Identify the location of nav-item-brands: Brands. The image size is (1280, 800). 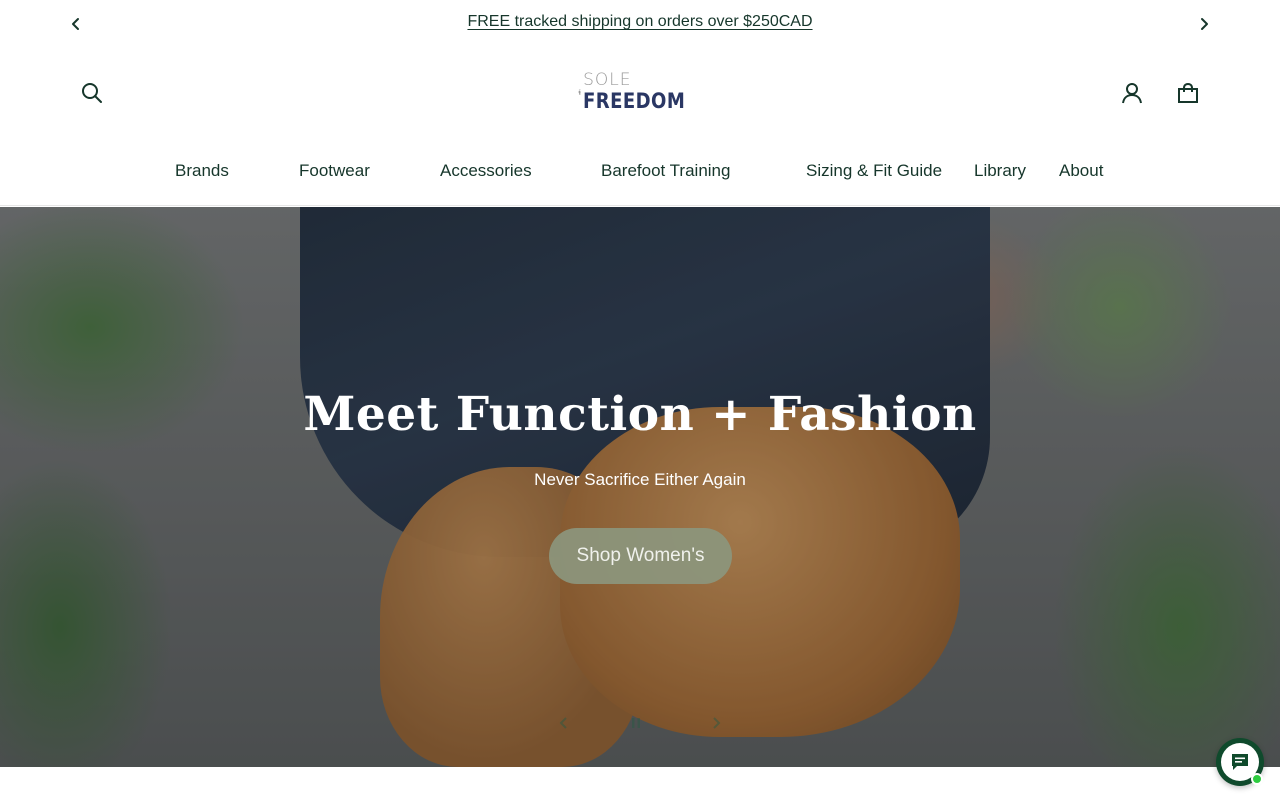
(202, 171).